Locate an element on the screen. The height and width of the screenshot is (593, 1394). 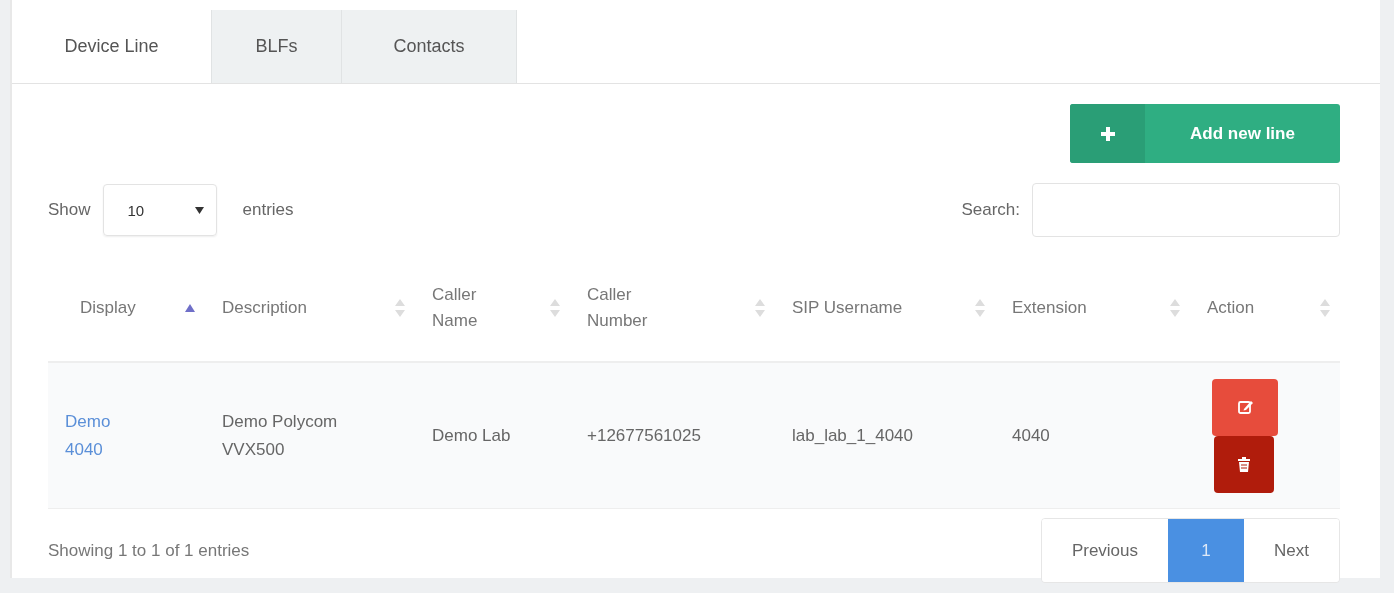
table-cell: Demo Polycom VVX500 is located at coordinates (310, 435).